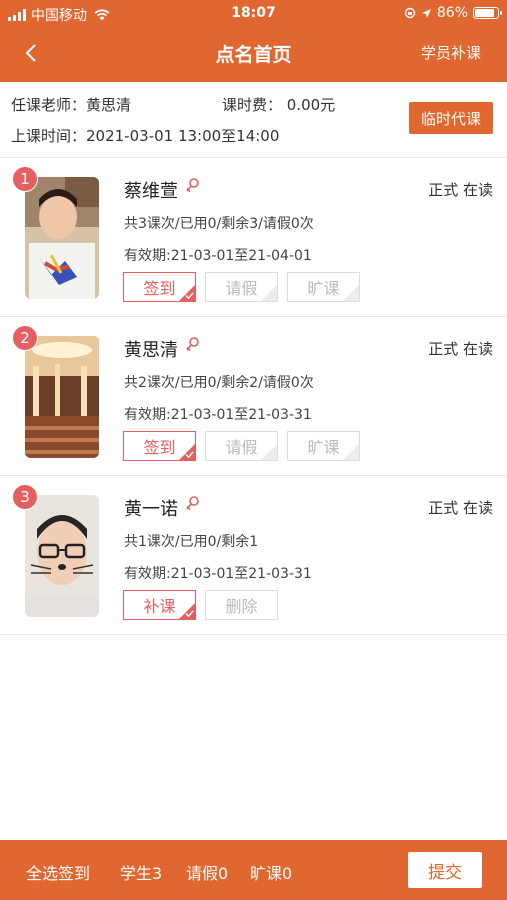 The width and height of the screenshot is (507, 900). Describe the element at coordinates (218, 256) in the screenshot. I see `validity-period: 有效期:21-03-01至21-04-01` at that location.